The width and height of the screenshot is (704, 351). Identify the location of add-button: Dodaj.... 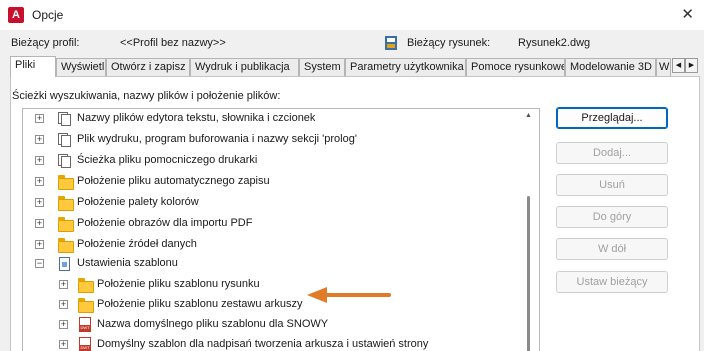
(612, 153).